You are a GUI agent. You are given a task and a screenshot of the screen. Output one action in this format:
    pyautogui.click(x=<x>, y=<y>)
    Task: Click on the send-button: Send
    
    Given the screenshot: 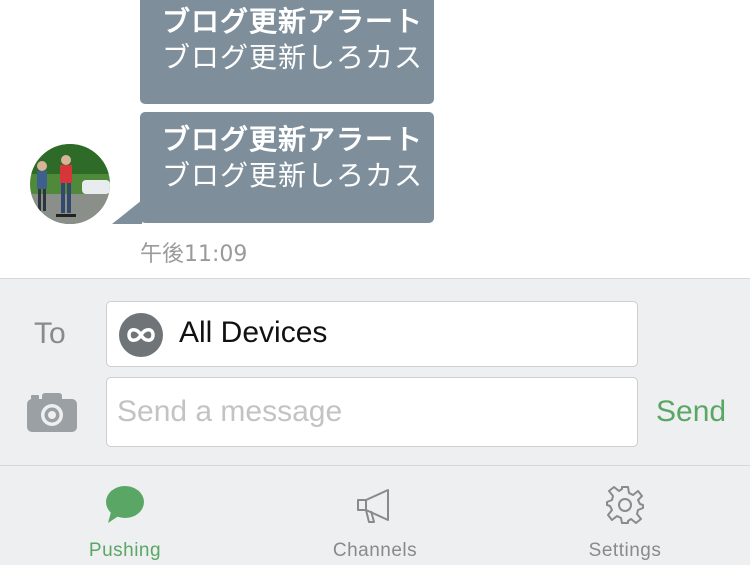 What is the action you would take?
    pyautogui.click(x=691, y=412)
    